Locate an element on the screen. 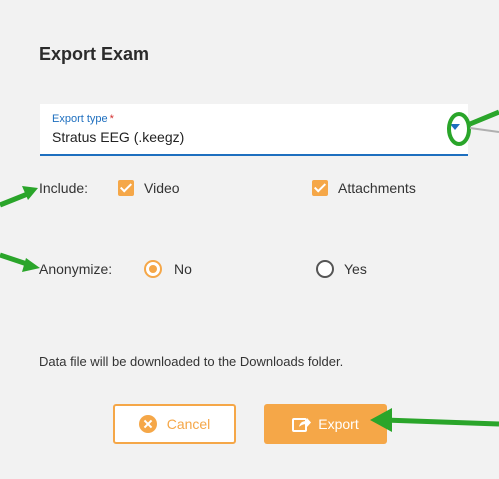  anonymize-yes-label: Yes is located at coordinates (355, 269).